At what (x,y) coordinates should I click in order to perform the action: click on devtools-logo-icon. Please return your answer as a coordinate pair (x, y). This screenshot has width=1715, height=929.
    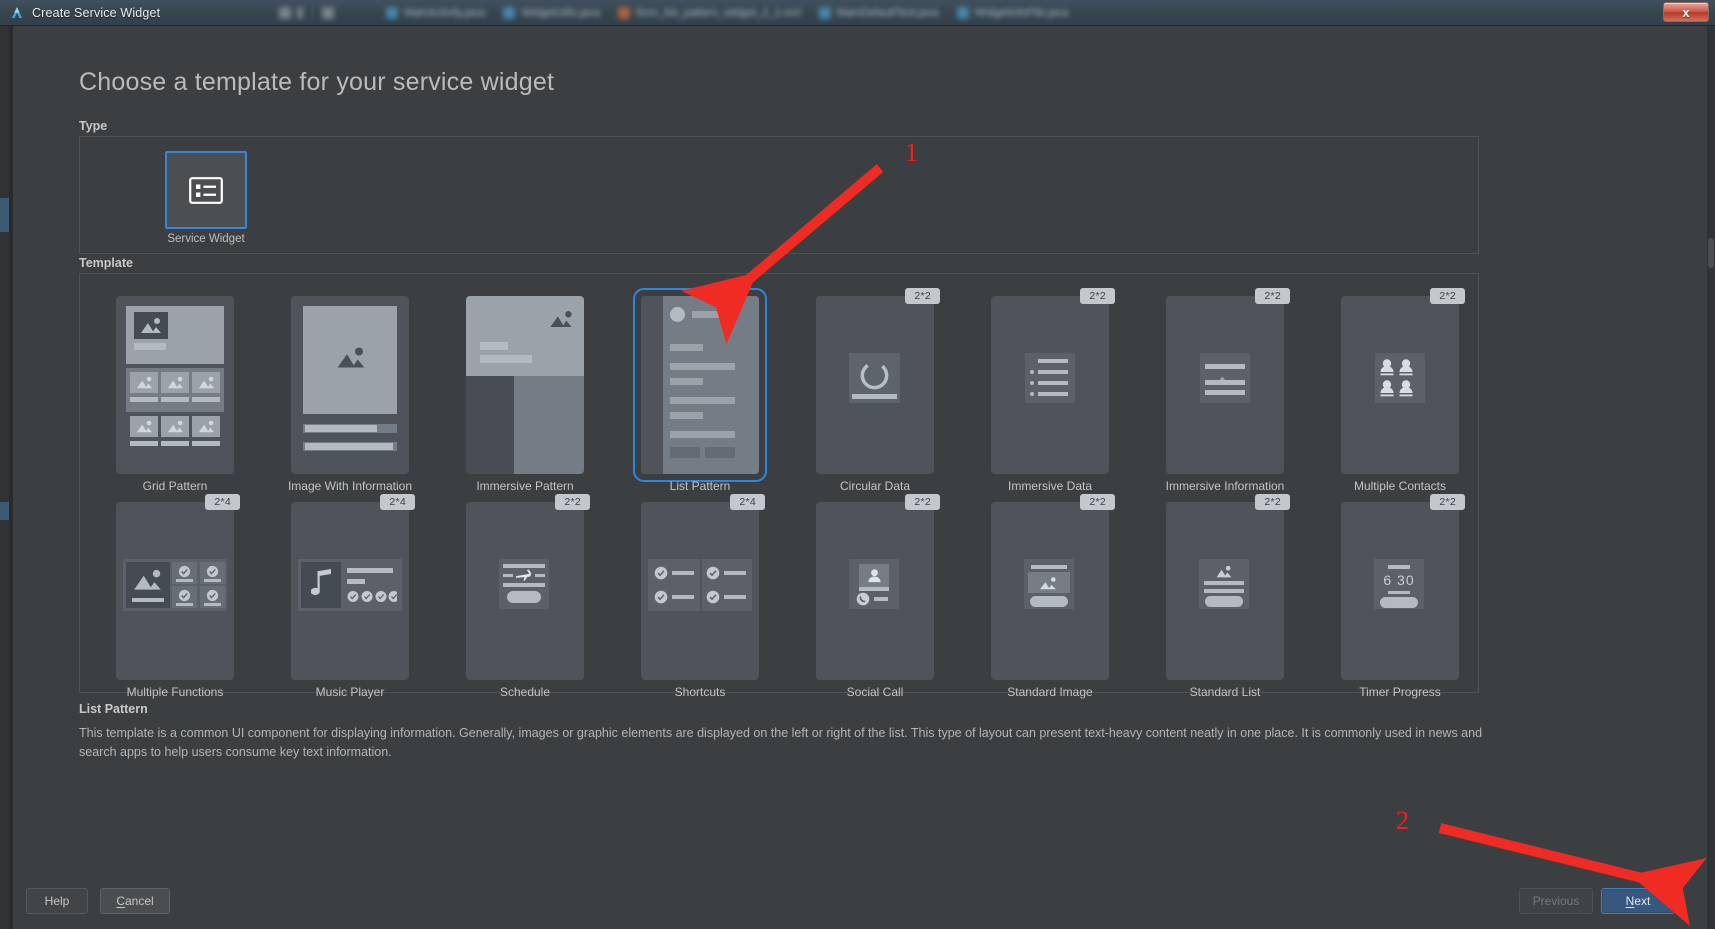
    Looking at the image, I should click on (17, 13).